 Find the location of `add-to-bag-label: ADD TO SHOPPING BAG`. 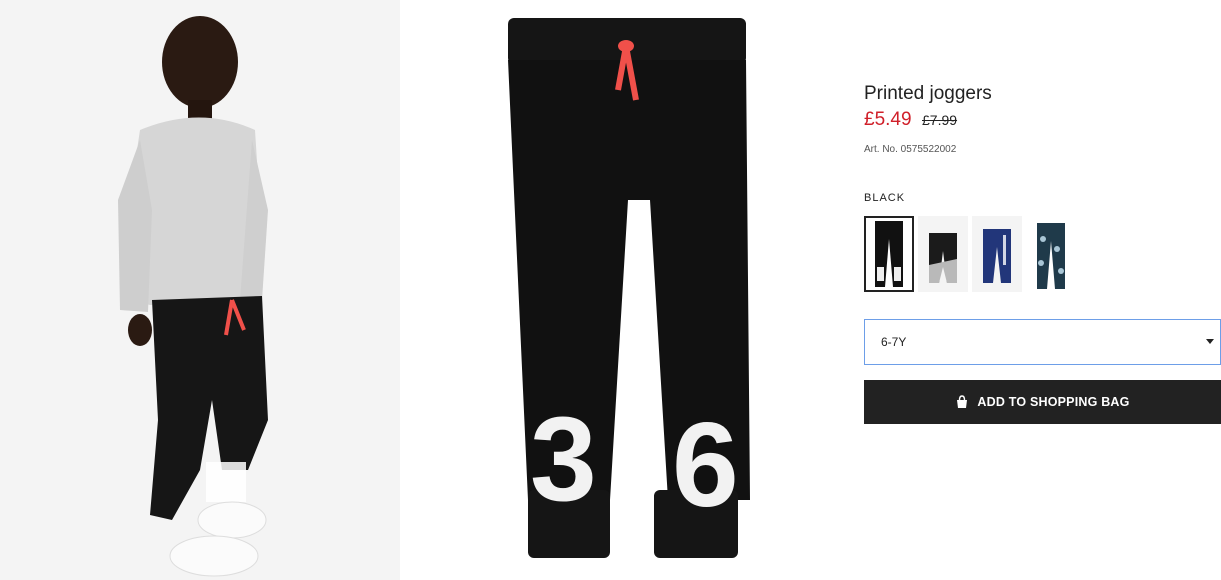

add-to-bag-label: ADD TO SHOPPING BAG is located at coordinates (1053, 402).